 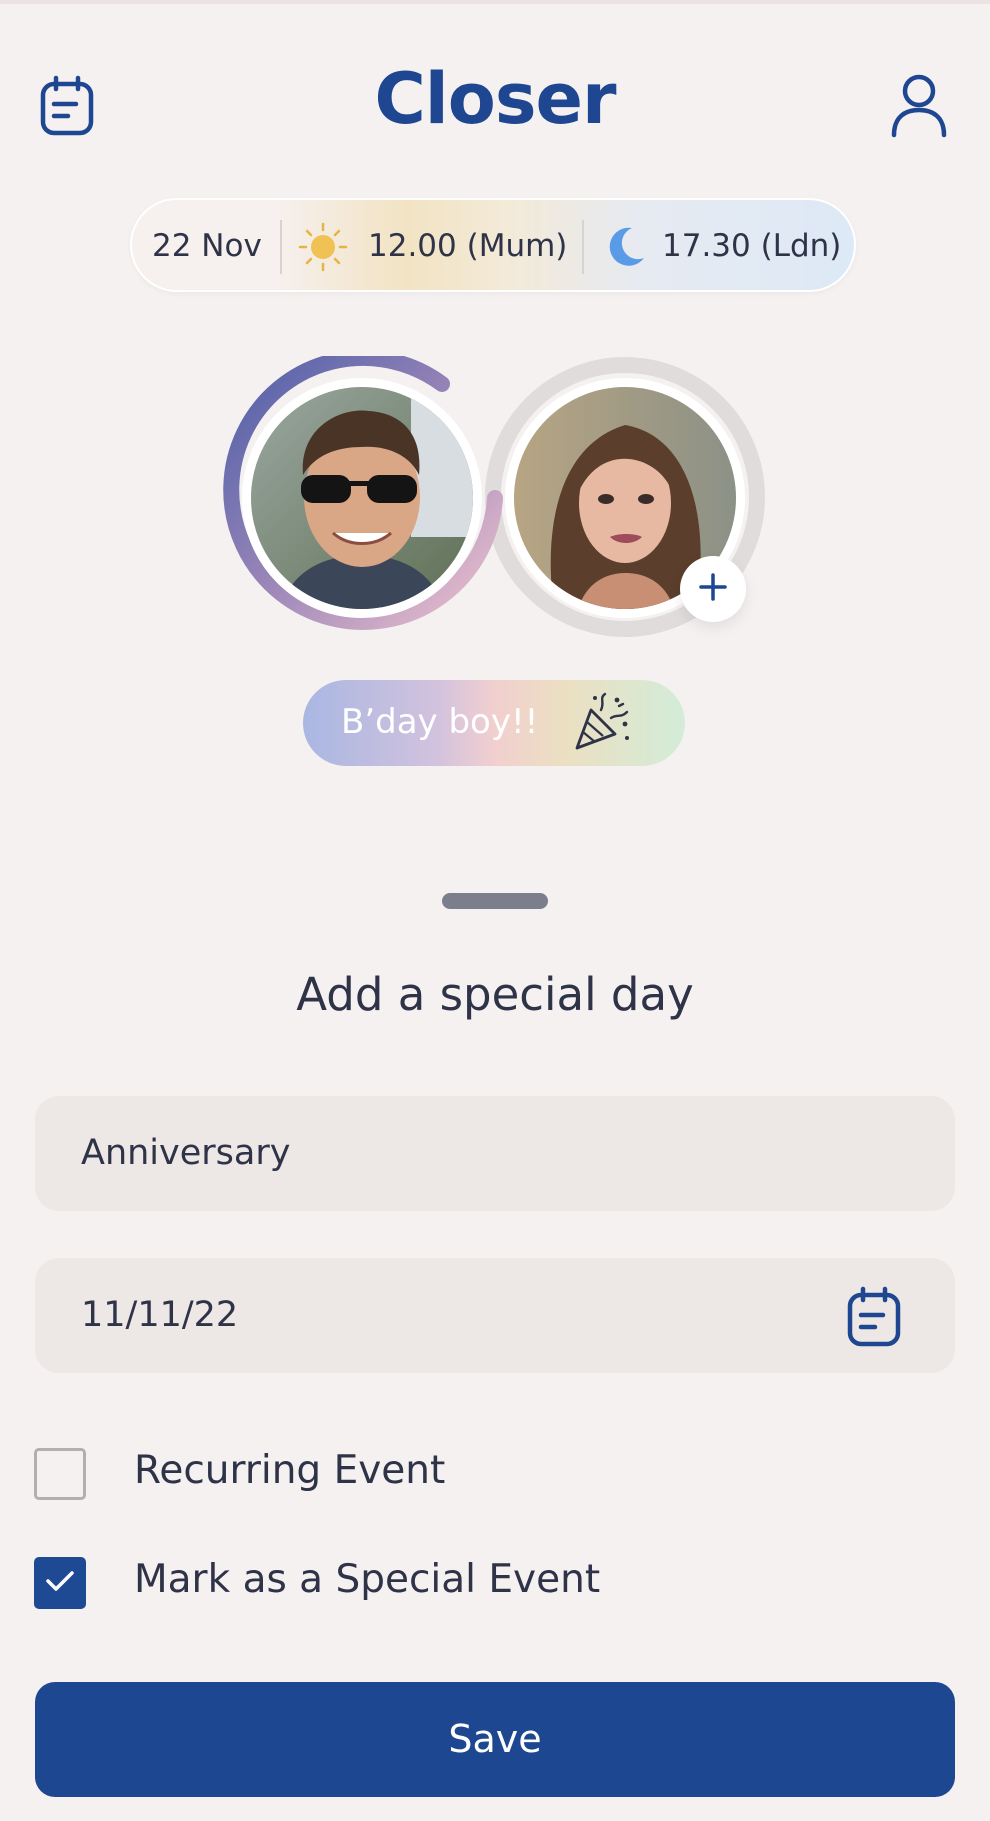 I want to click on calendar-icon, so click(x=874, y=1317).